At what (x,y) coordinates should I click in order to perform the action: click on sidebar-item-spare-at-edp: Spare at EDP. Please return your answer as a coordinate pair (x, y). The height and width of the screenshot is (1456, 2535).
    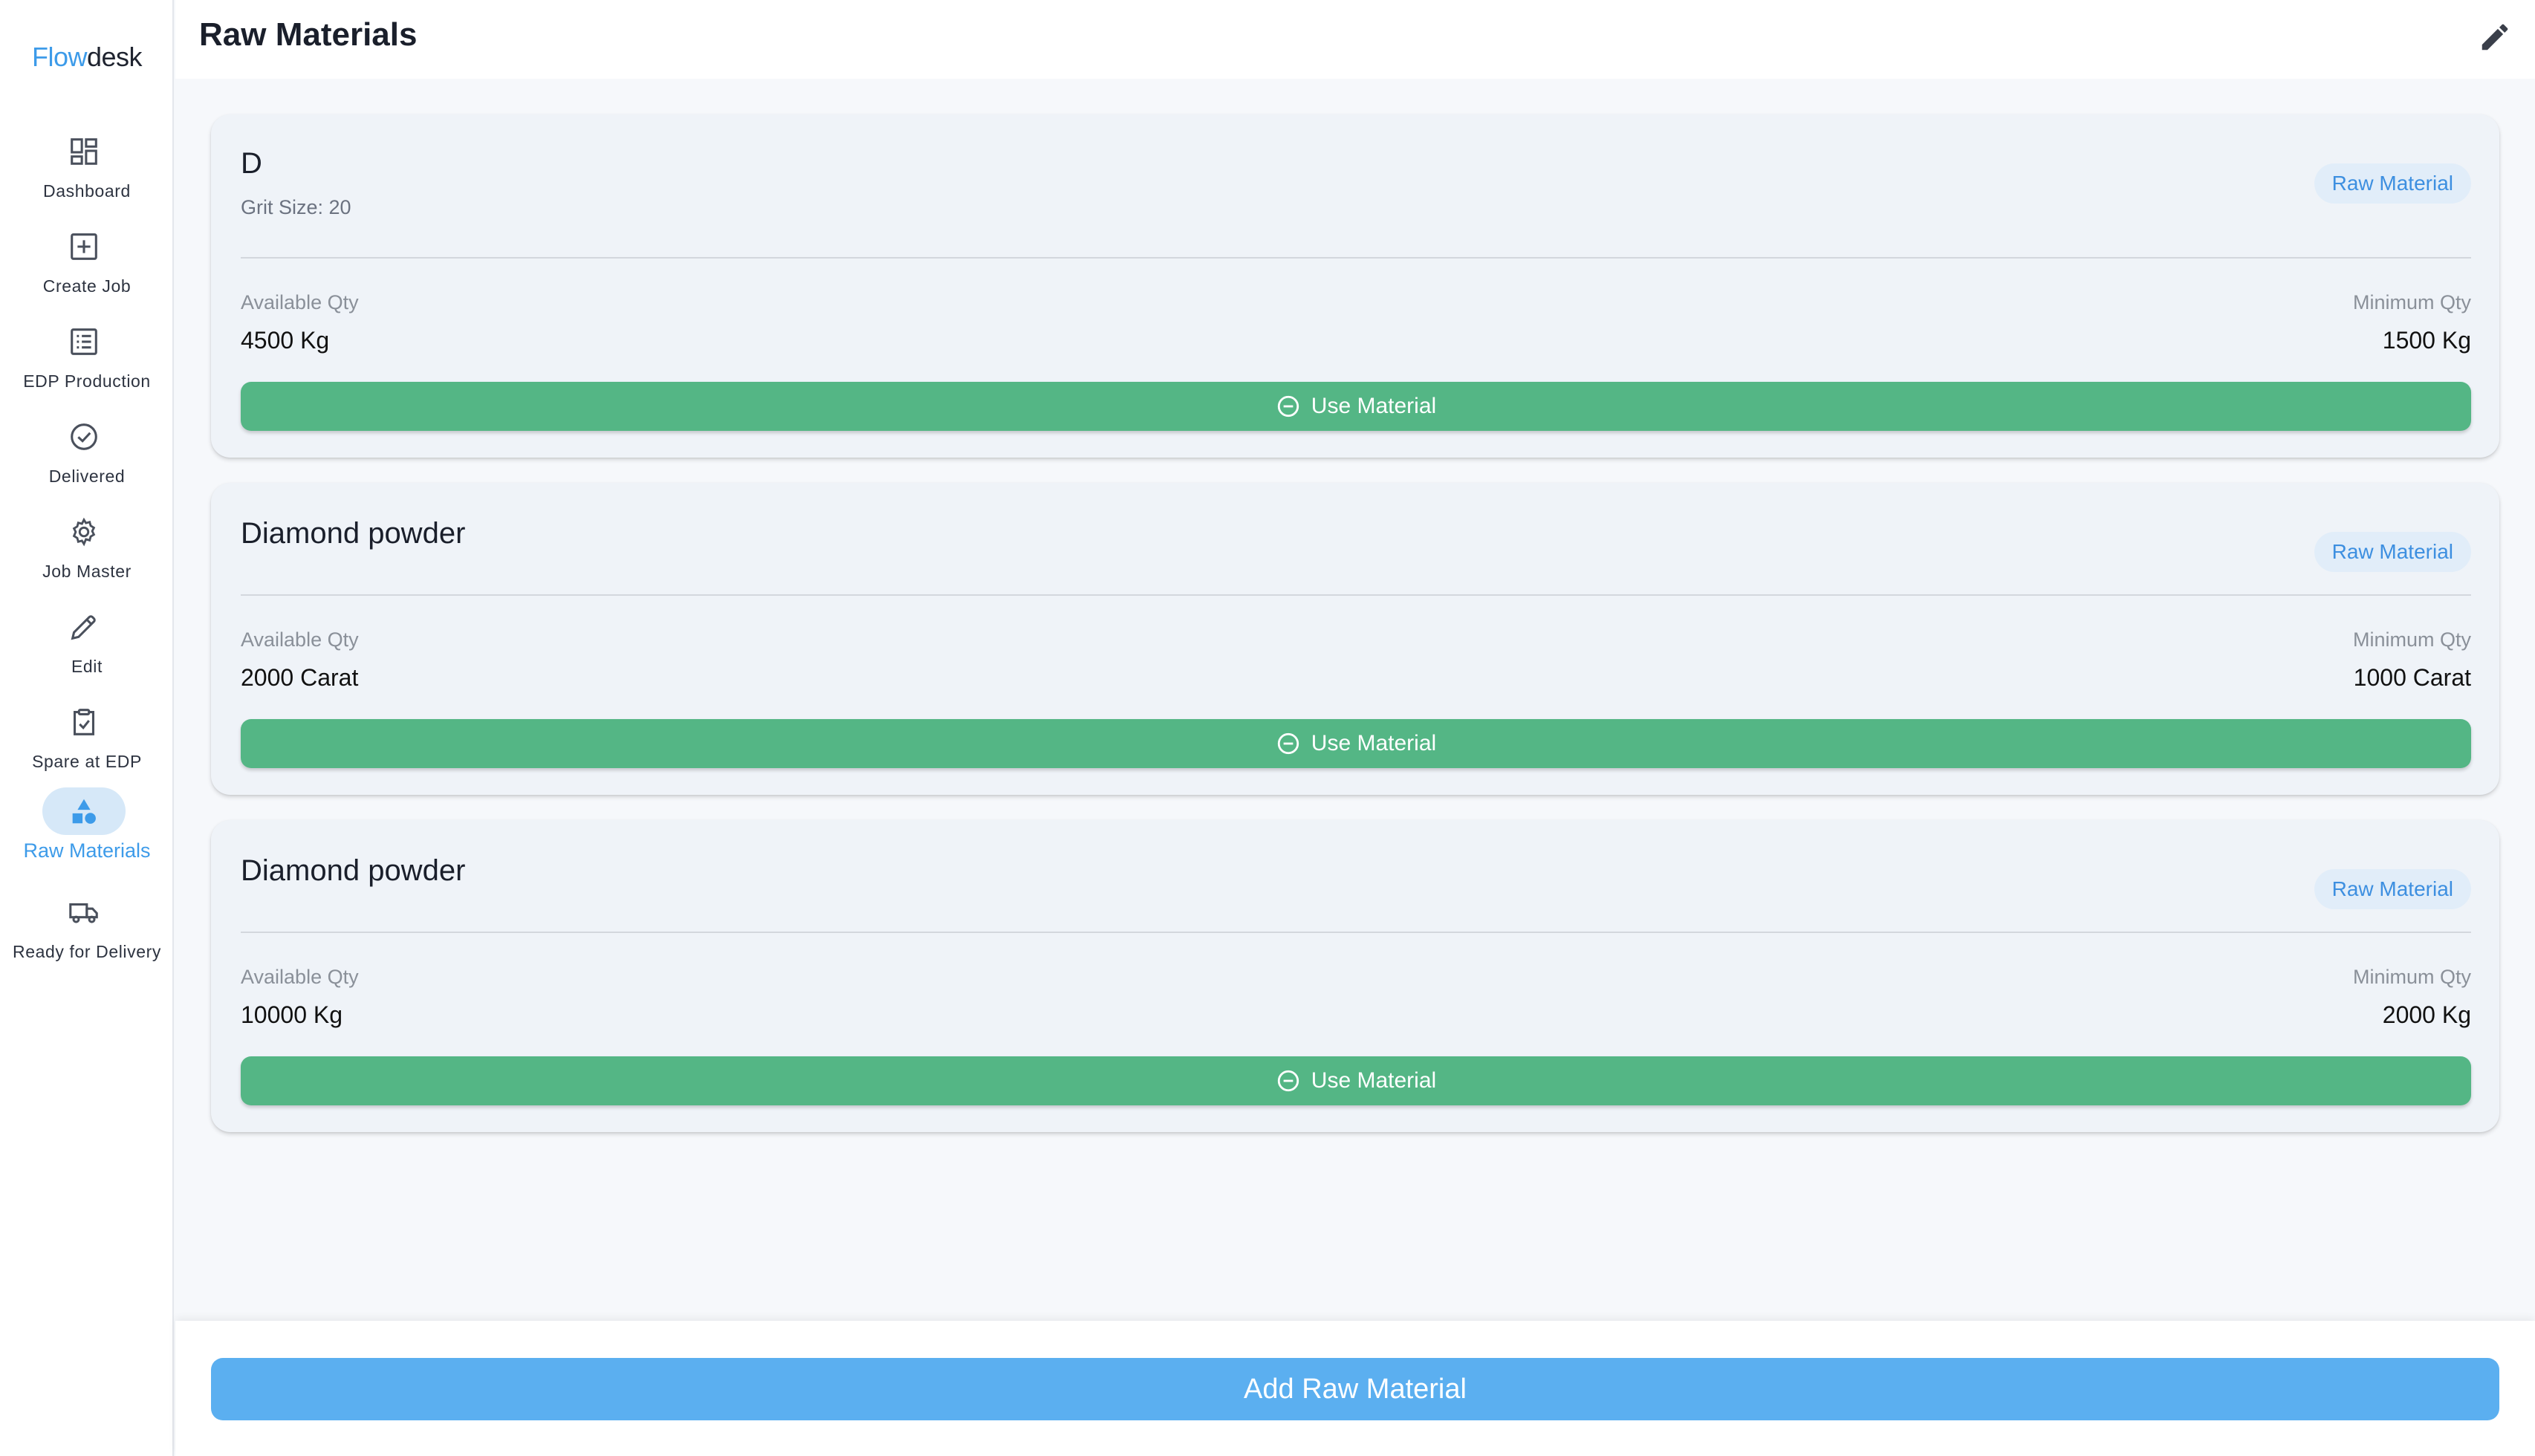
    Looking at the image, I should click on (87, 739).